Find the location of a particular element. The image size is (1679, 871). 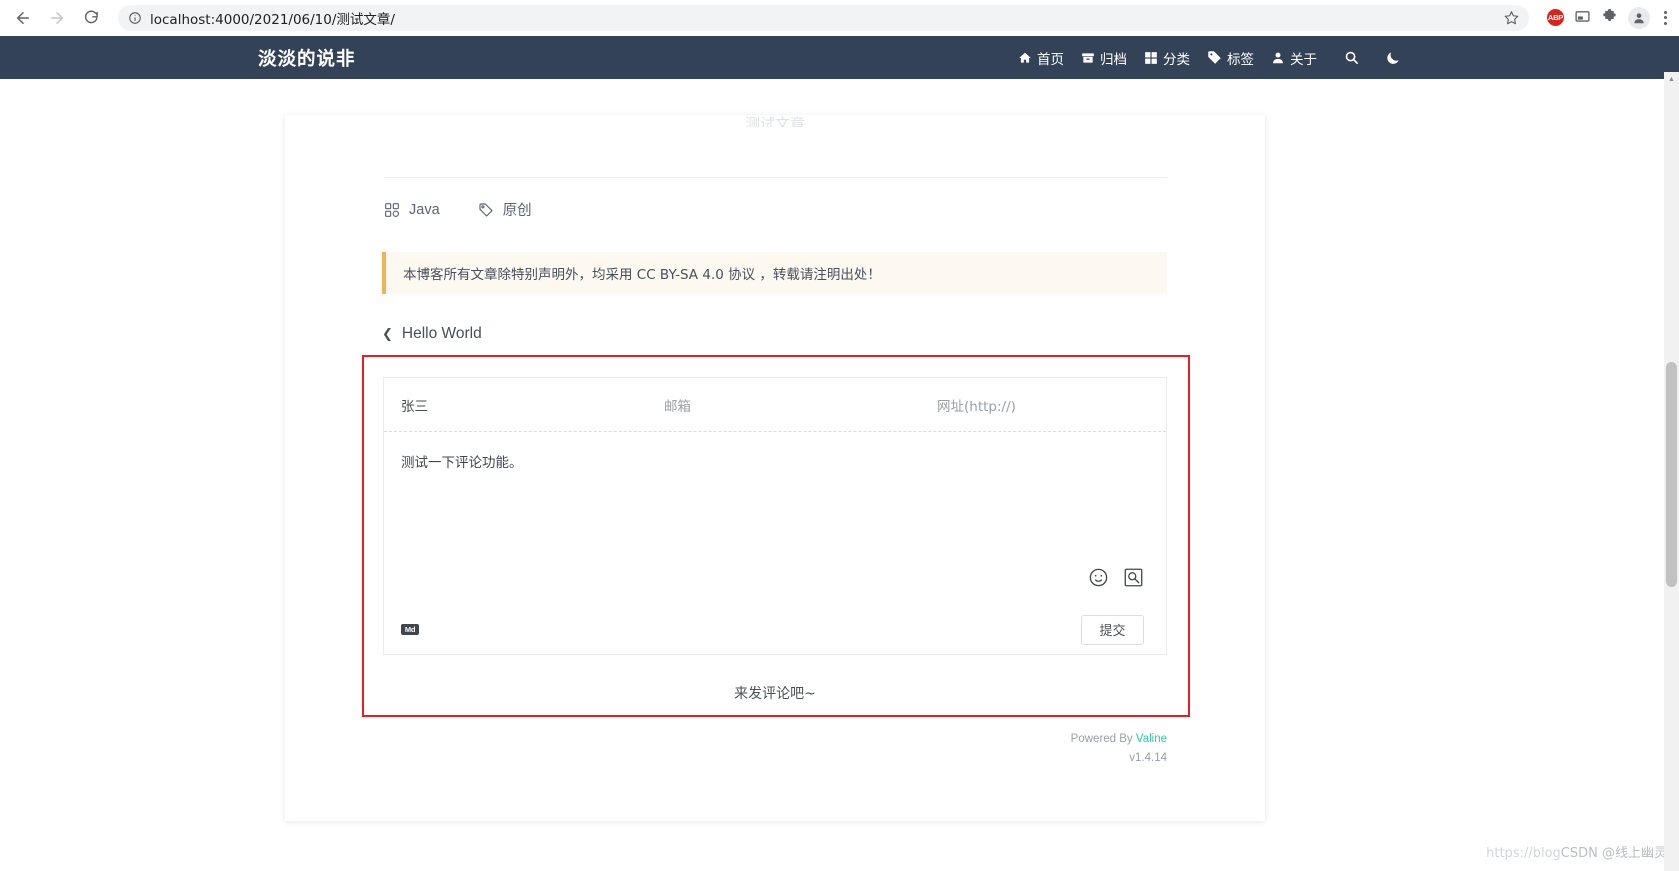

nav-label-archive: 归档 is located at coordinates (1113, 59).